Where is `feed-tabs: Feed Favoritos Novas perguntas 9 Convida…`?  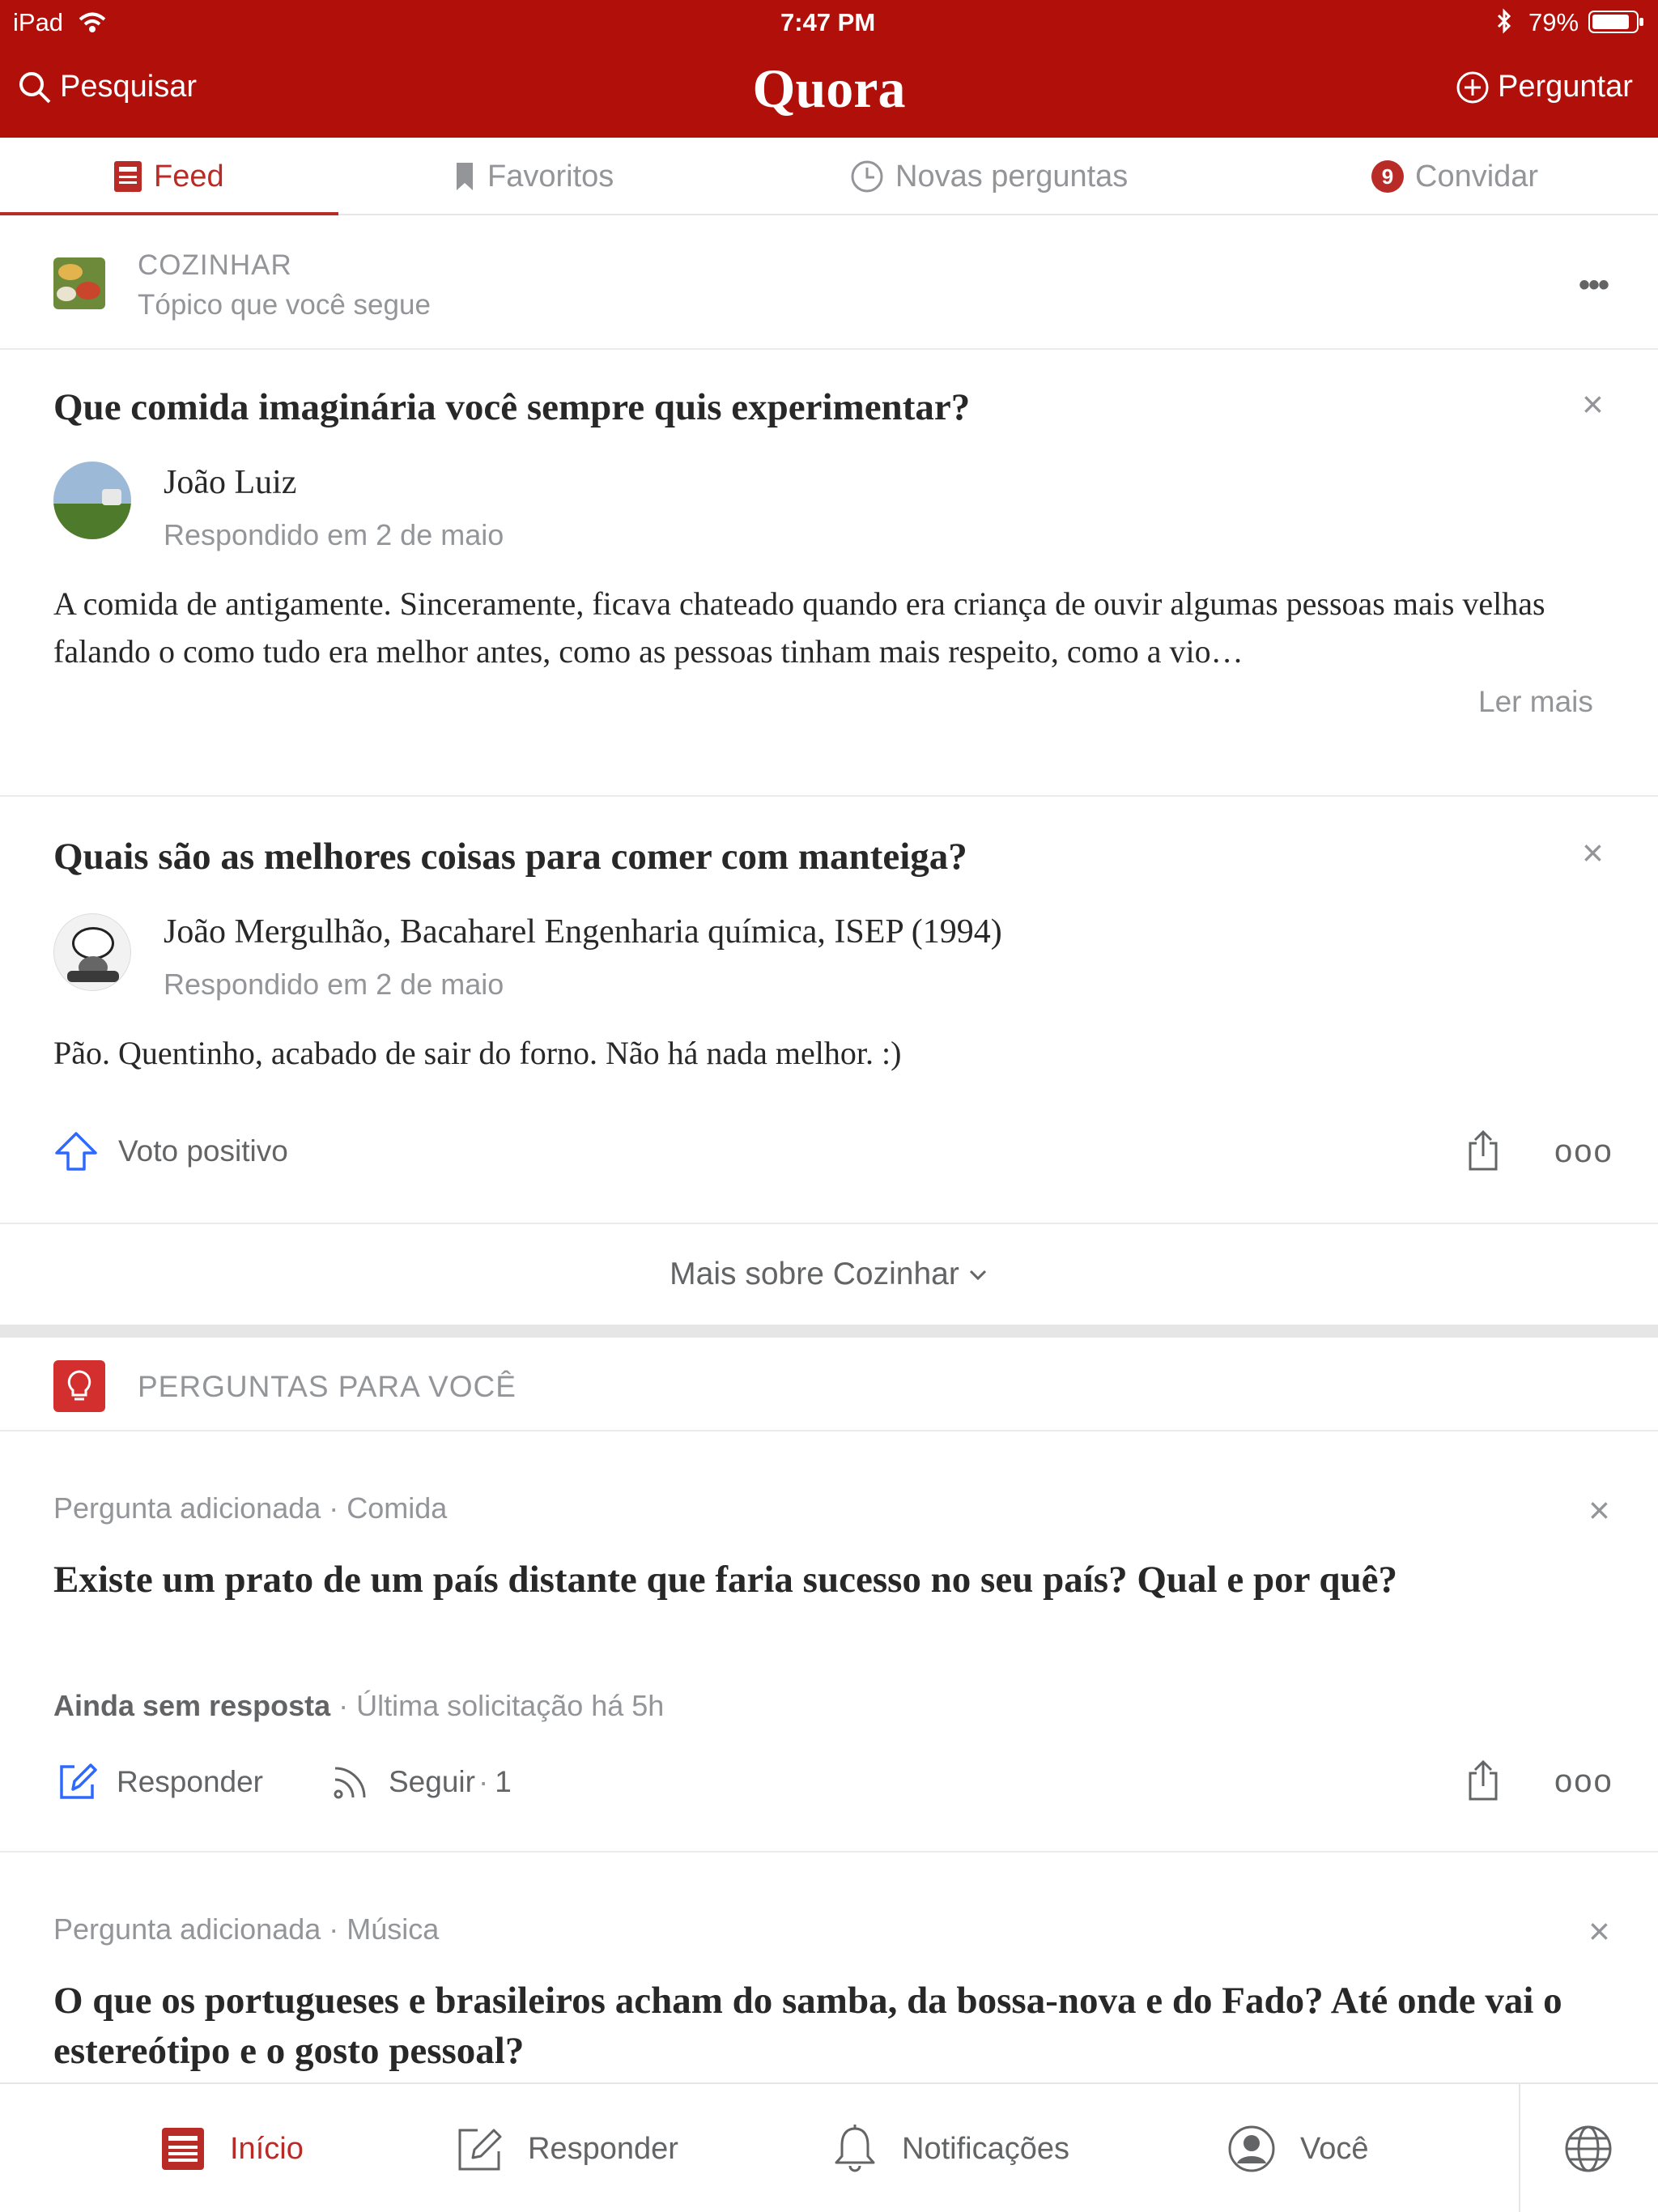
feed-tabs: Feed Favoritos Novas perguntas 9 Convida… is located at coordinates (829, 177).